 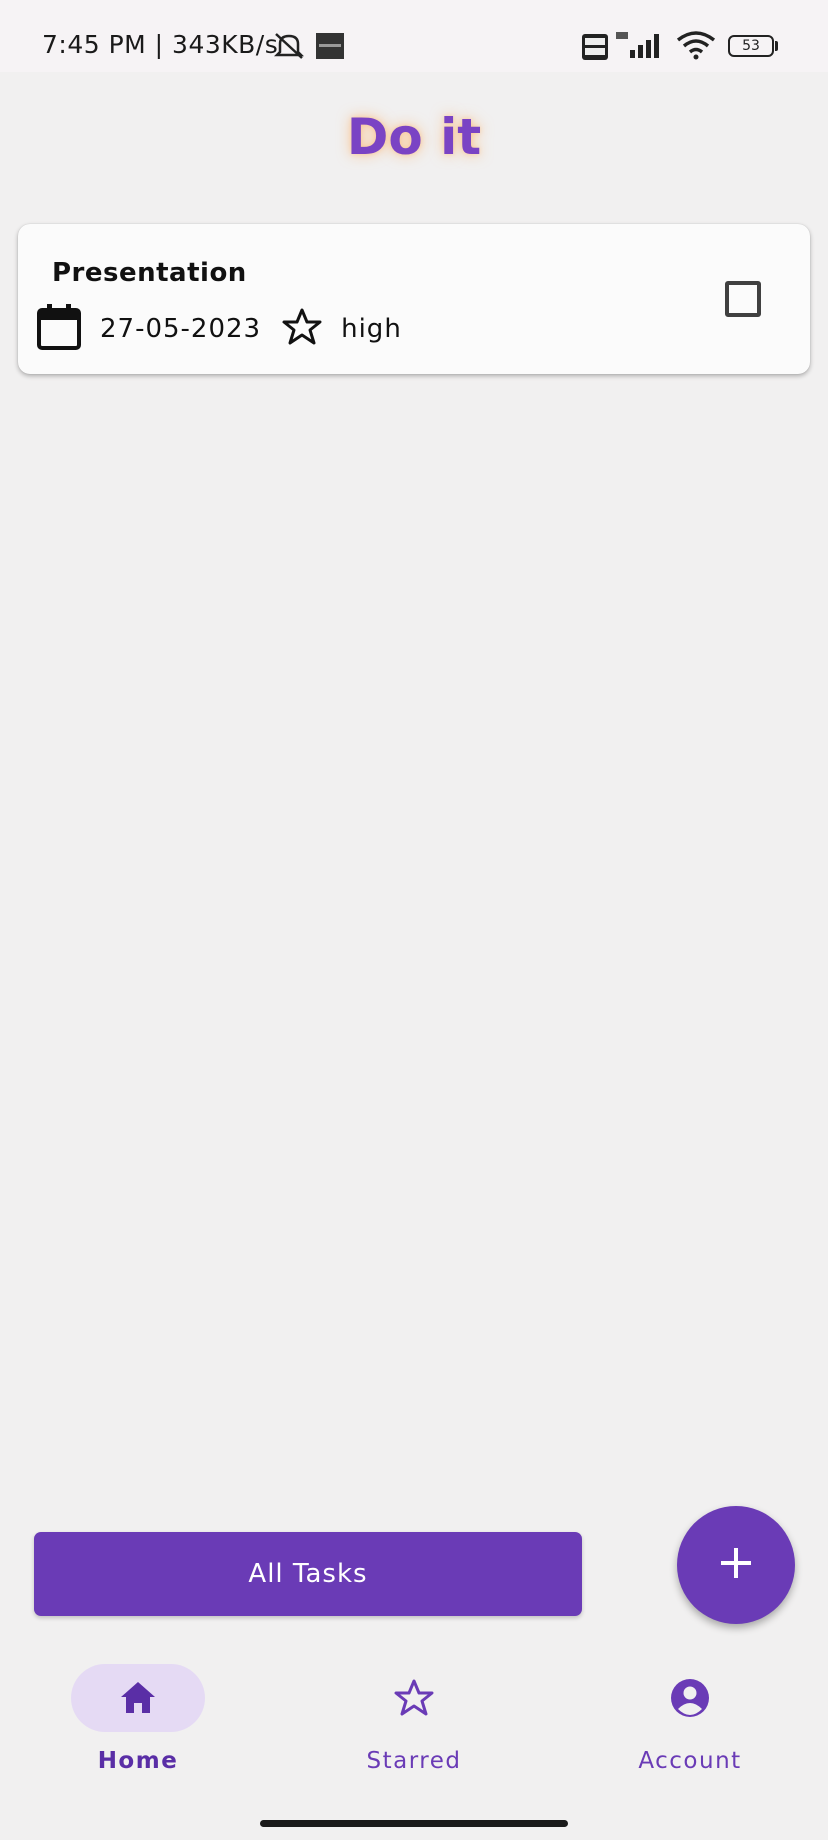 I want to click on battery-tip, so click(x=776, y=46).